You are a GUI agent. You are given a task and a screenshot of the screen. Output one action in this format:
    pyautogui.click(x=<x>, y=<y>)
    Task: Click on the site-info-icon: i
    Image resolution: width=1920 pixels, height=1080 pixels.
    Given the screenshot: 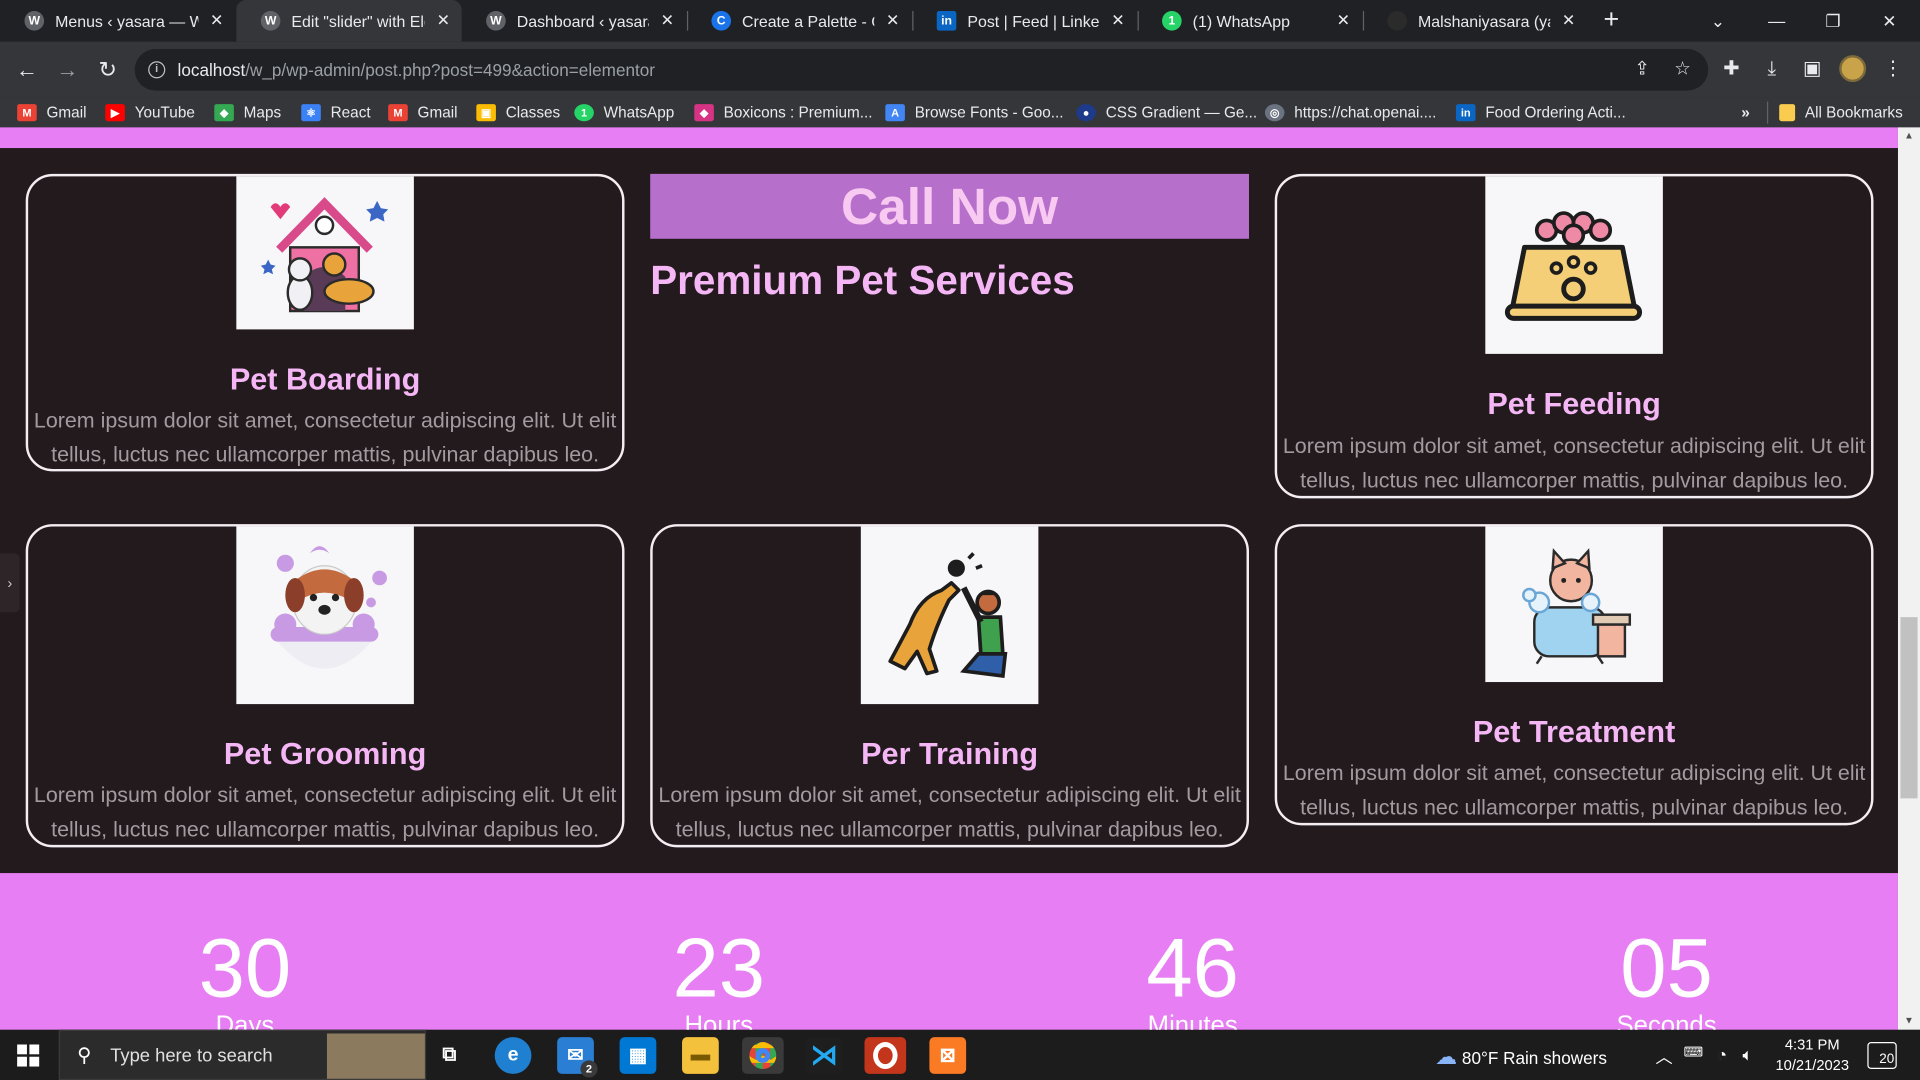 What is the action you would take?
    pyautogui.click(x=157, y=70)
    